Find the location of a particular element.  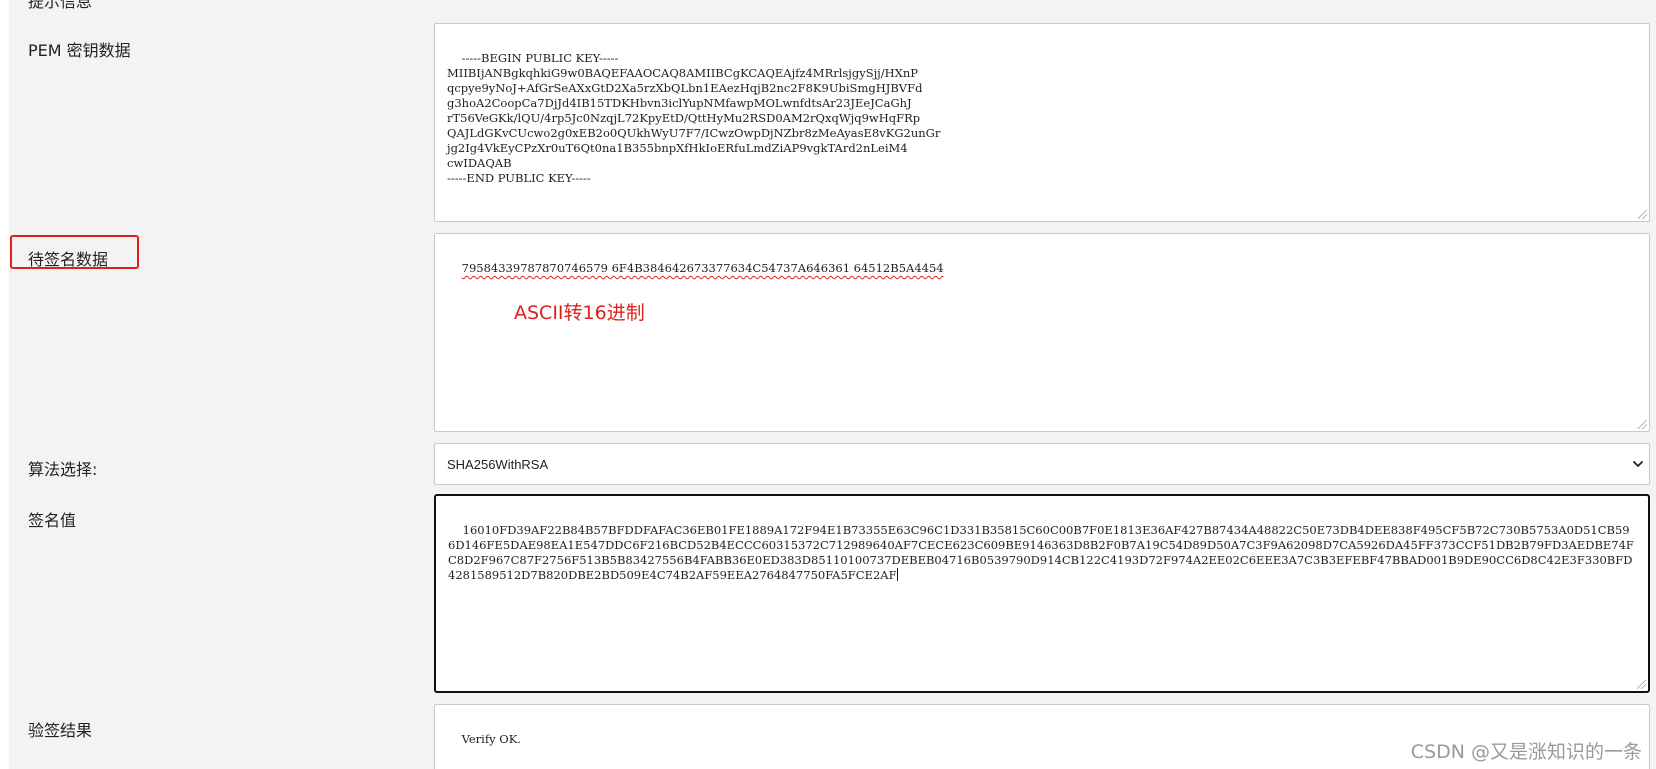

verify-result-label: 验签结果 is located at coordinates (60, 730).